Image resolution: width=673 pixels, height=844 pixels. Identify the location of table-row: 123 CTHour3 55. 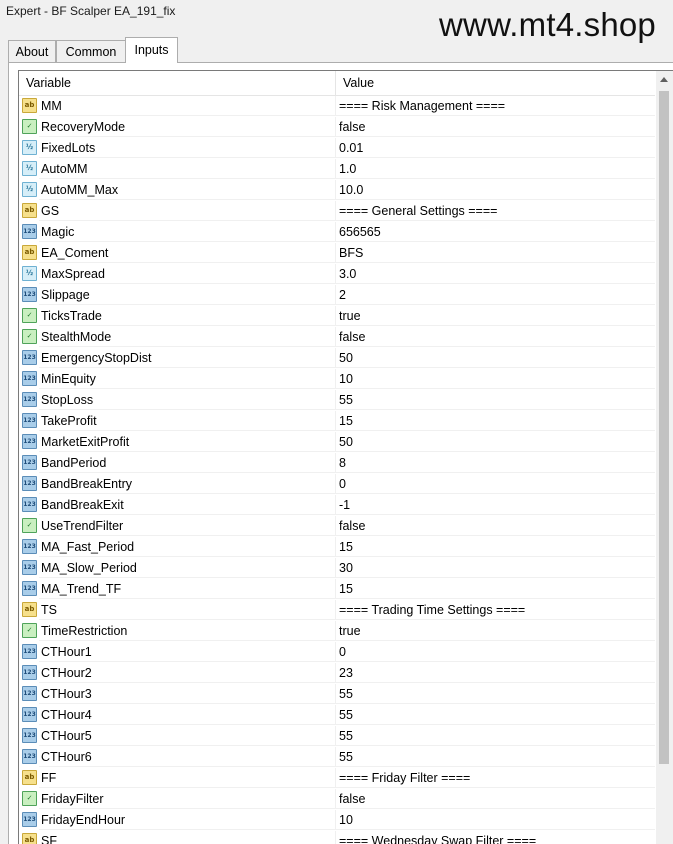
(337, 694).